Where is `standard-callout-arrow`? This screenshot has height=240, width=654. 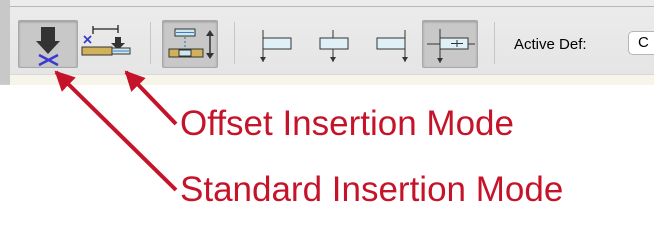 standard-callout-arrow is located at coordinates (116, 131).